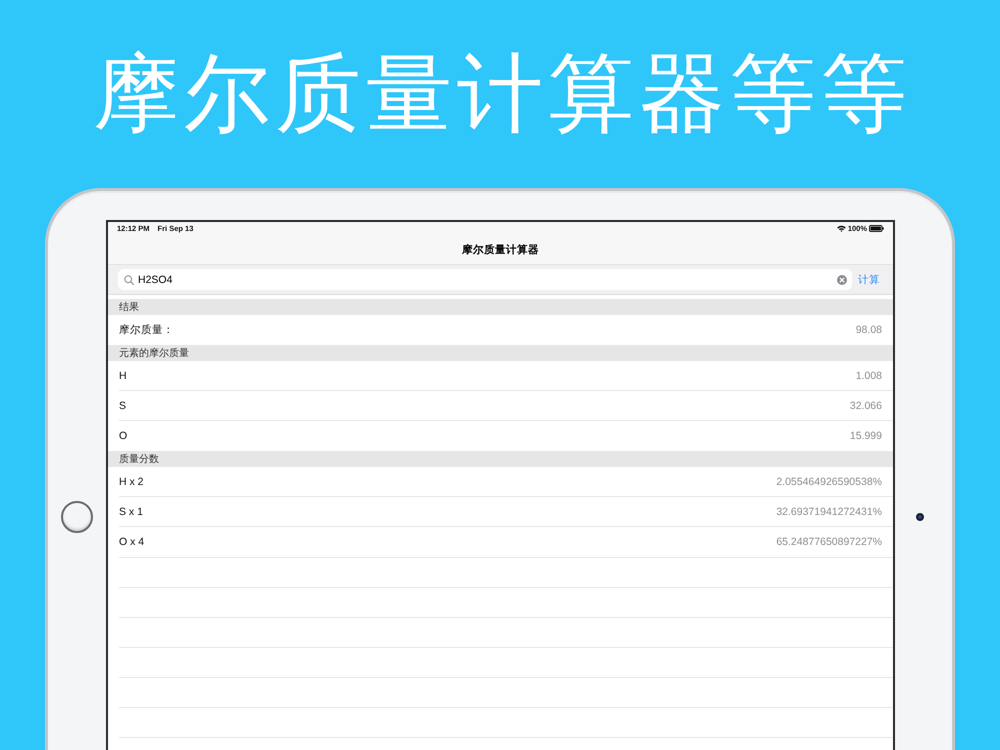 The image size is (1000, 750). Describe the element at coordinates (500, 459) in the screenshot. I see `section-header: 质量分数` at that location.